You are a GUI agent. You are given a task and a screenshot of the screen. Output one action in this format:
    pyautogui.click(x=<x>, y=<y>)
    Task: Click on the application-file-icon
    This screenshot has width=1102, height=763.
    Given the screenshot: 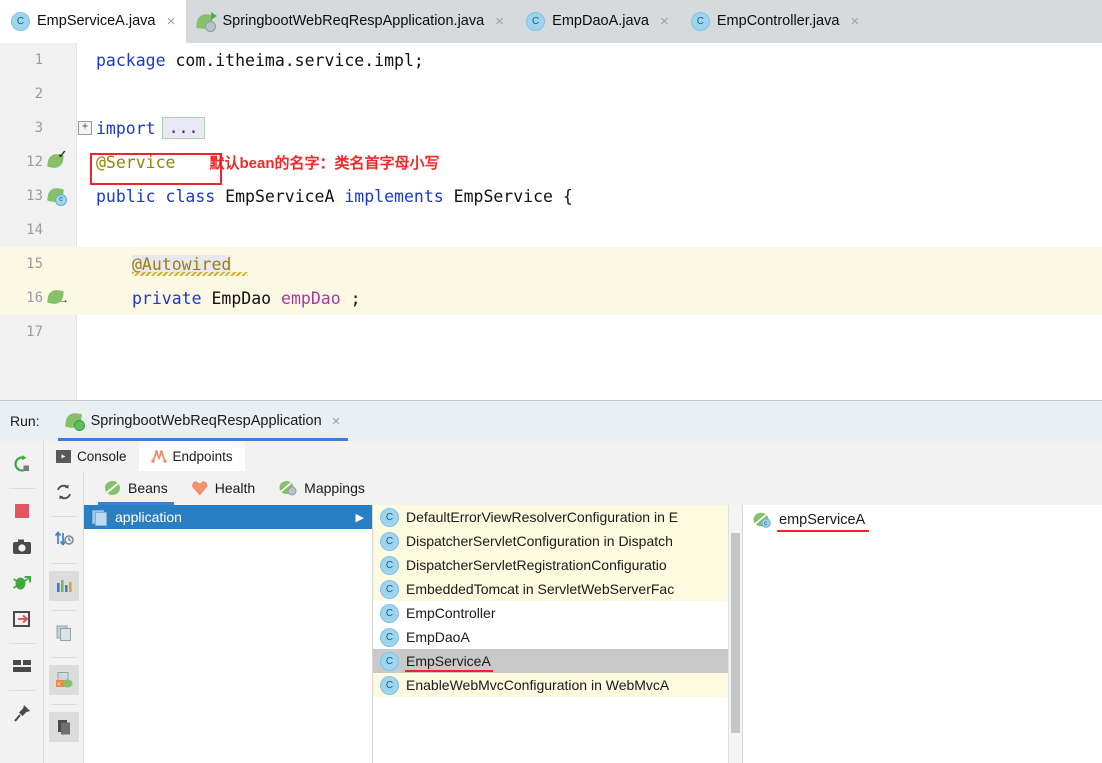 What is the action you would take?
    pyautogui.click(x=99, y=517)
    